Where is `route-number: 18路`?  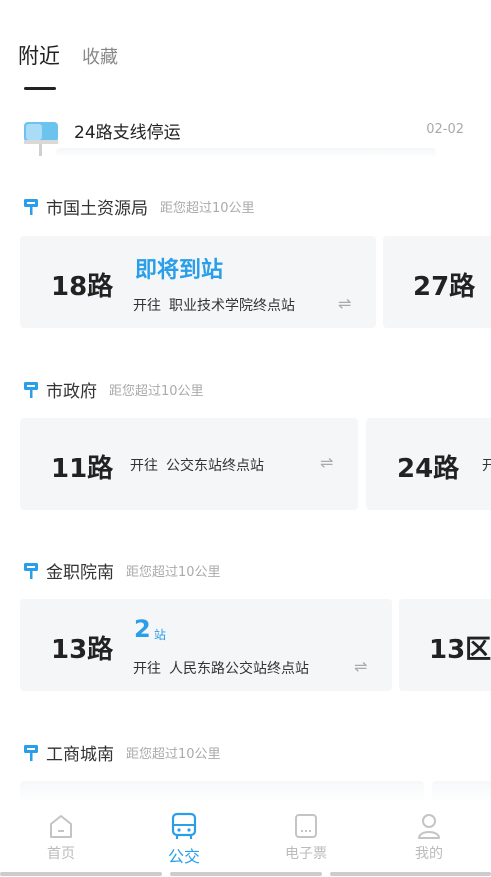 route-number: 18路 is located at coordinates (82, 287).